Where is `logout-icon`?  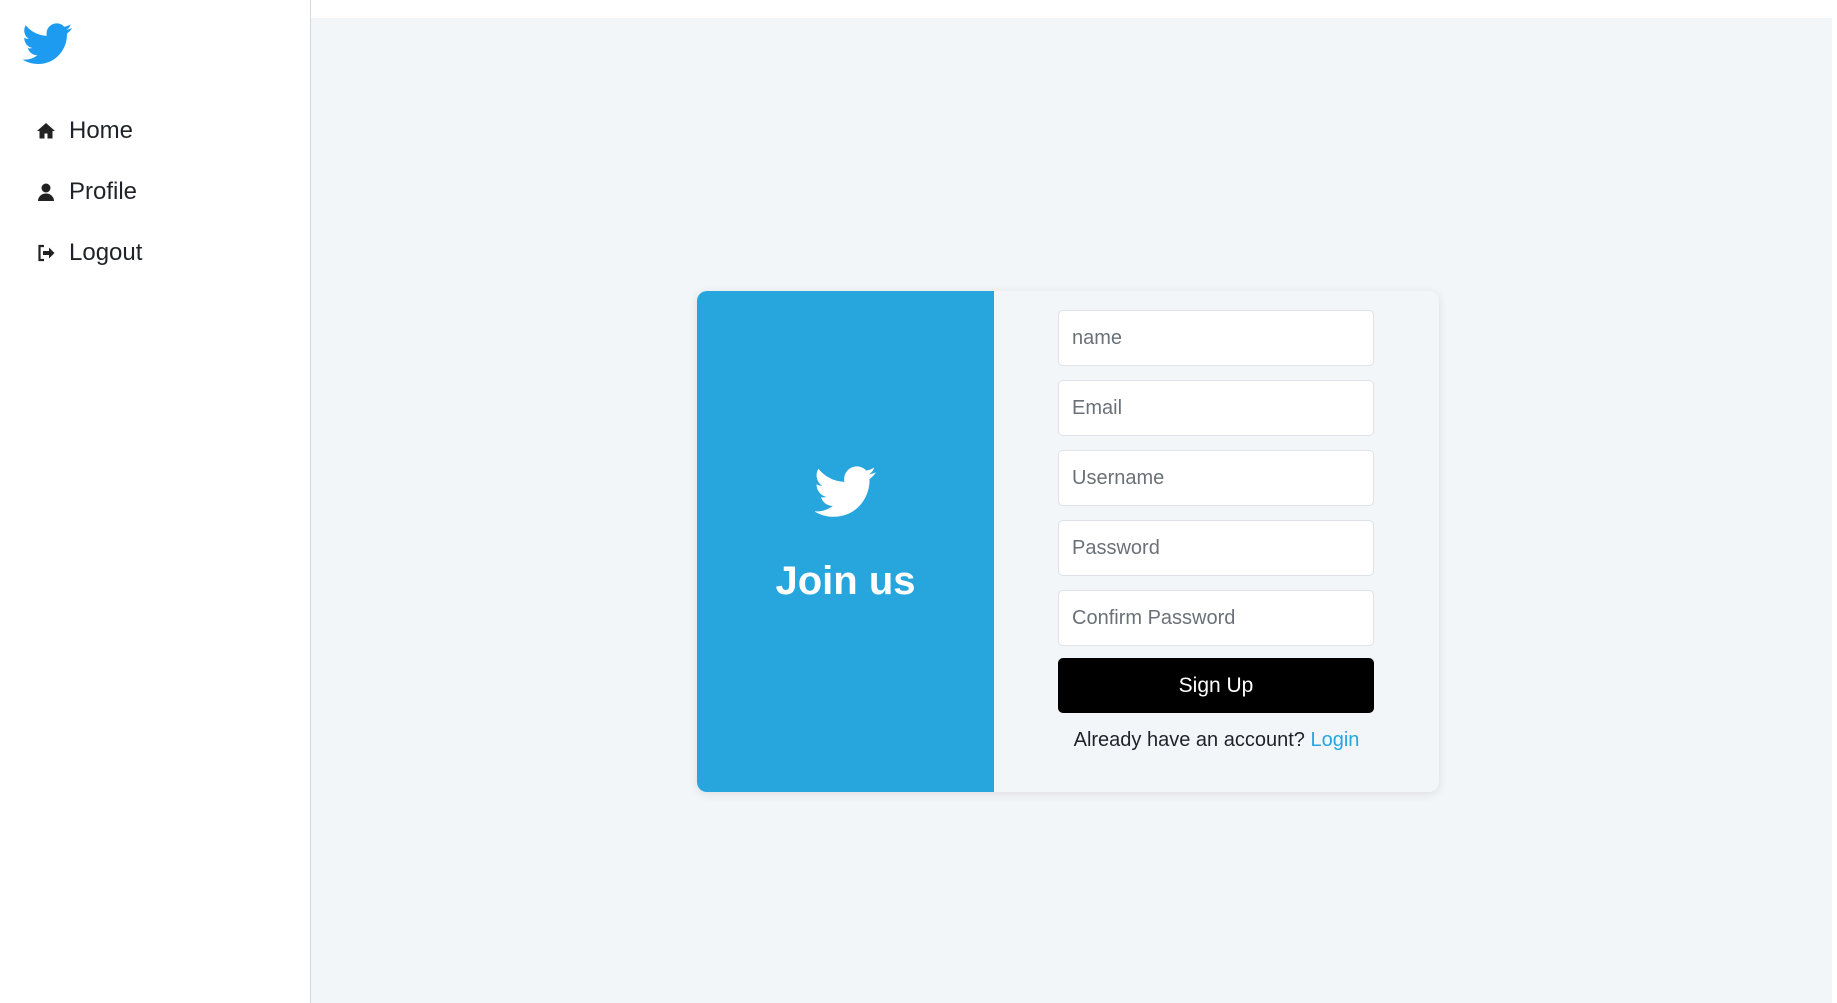 logout-icon is located at coordinates (46, 253).